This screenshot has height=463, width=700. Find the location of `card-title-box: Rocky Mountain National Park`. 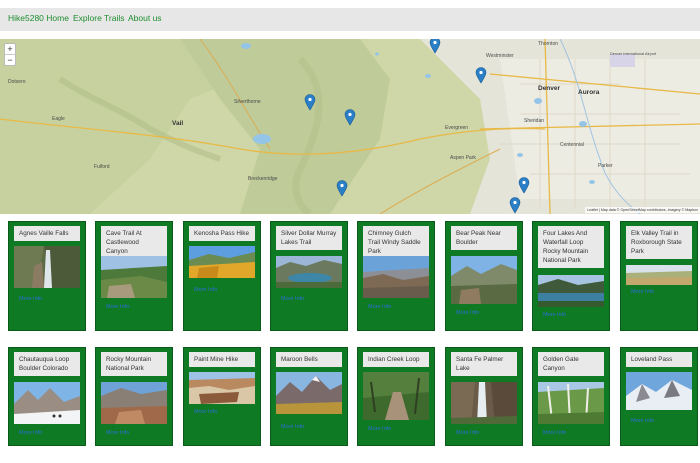

card-title-box: Rocky Mountain National Park is located at coordinates (134, 364).